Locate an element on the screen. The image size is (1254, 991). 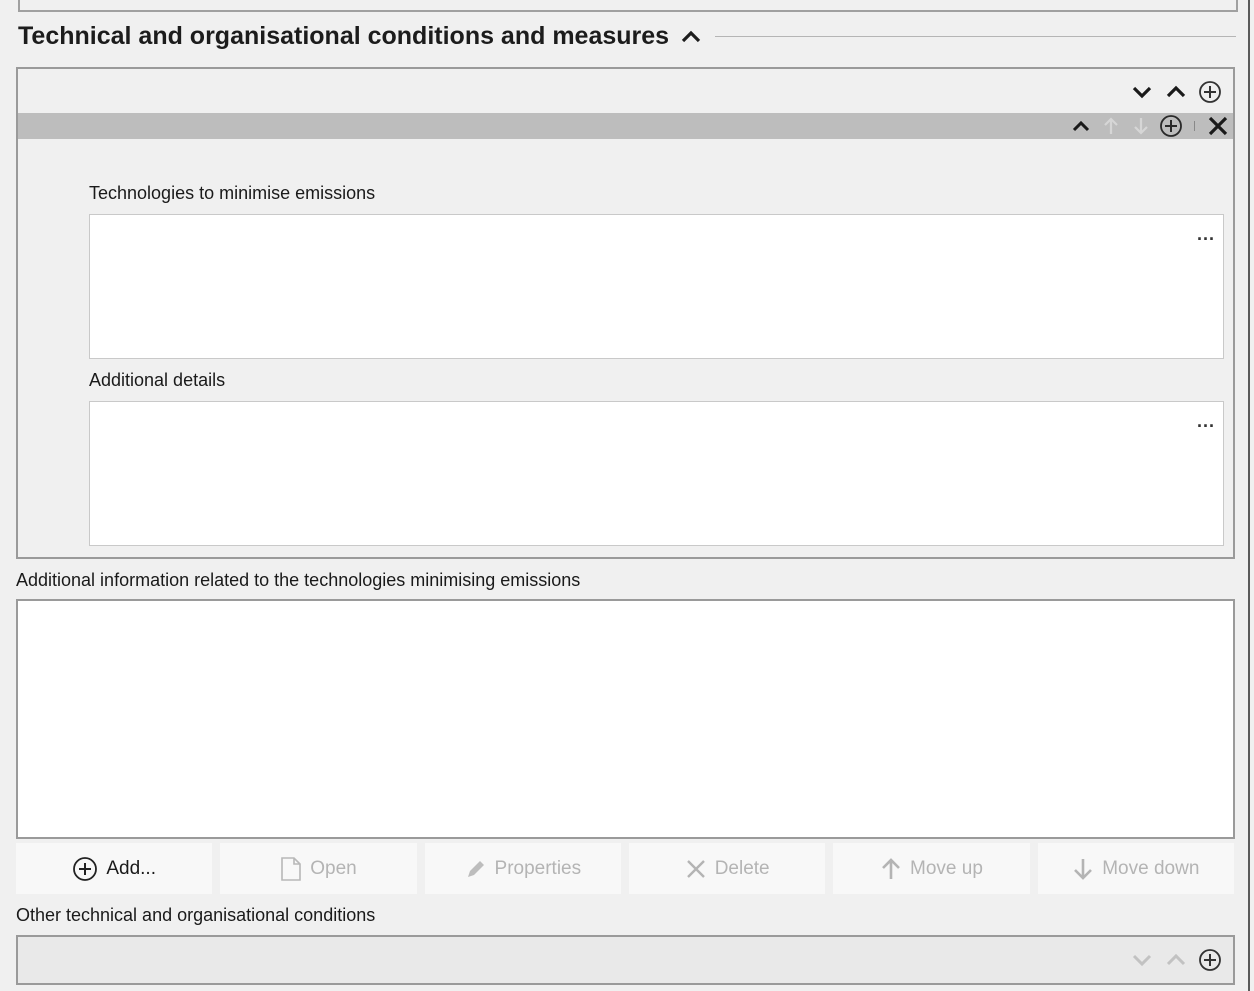
window-right-border is located at coordinates (1249, 495).